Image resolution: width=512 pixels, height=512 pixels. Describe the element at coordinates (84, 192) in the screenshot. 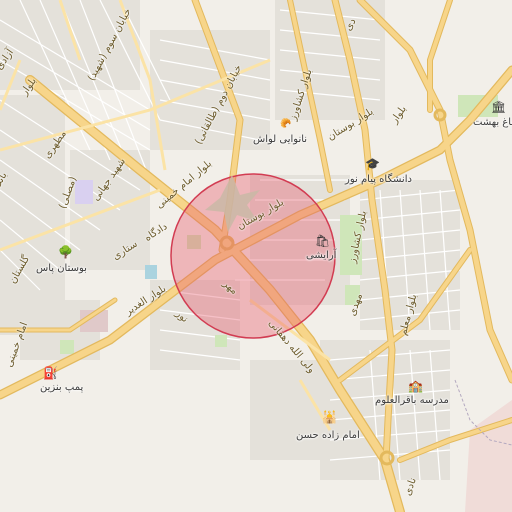

I see `school-area` at that location.